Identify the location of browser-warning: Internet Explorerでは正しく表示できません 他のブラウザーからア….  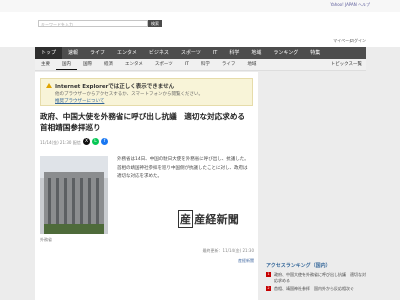
(146, 92).